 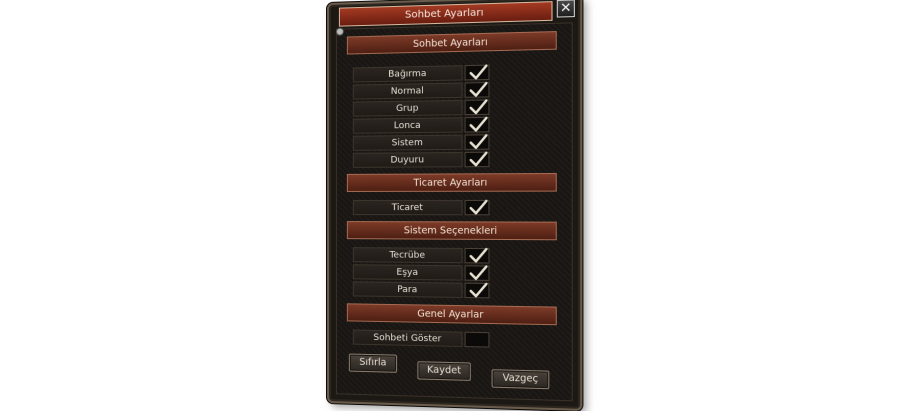 I want to click on option-row-tecrube: Tecrübe, so click(x=450, y=256).